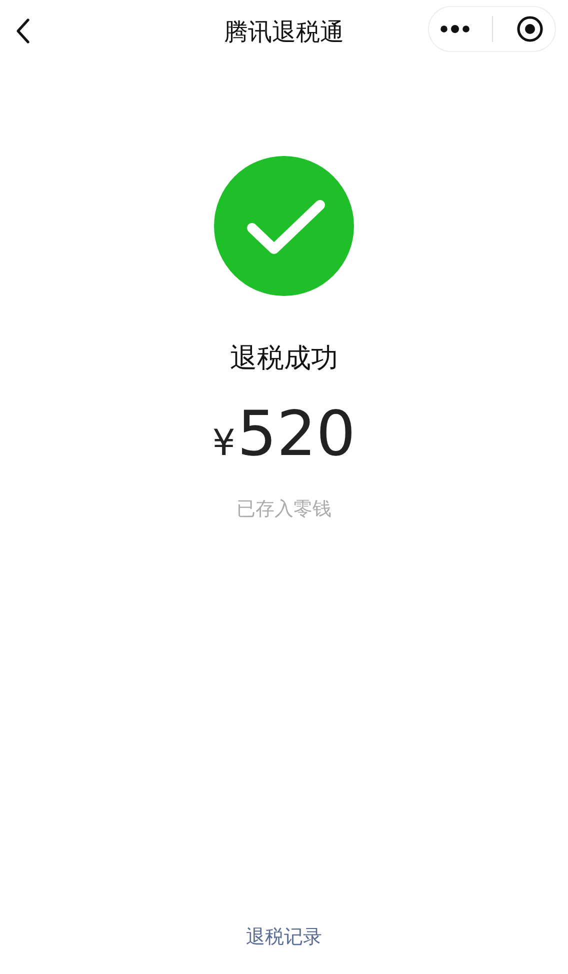  Describe the element at coordinates (530, 29) in the screenshot. I see `close-icon` at that location.